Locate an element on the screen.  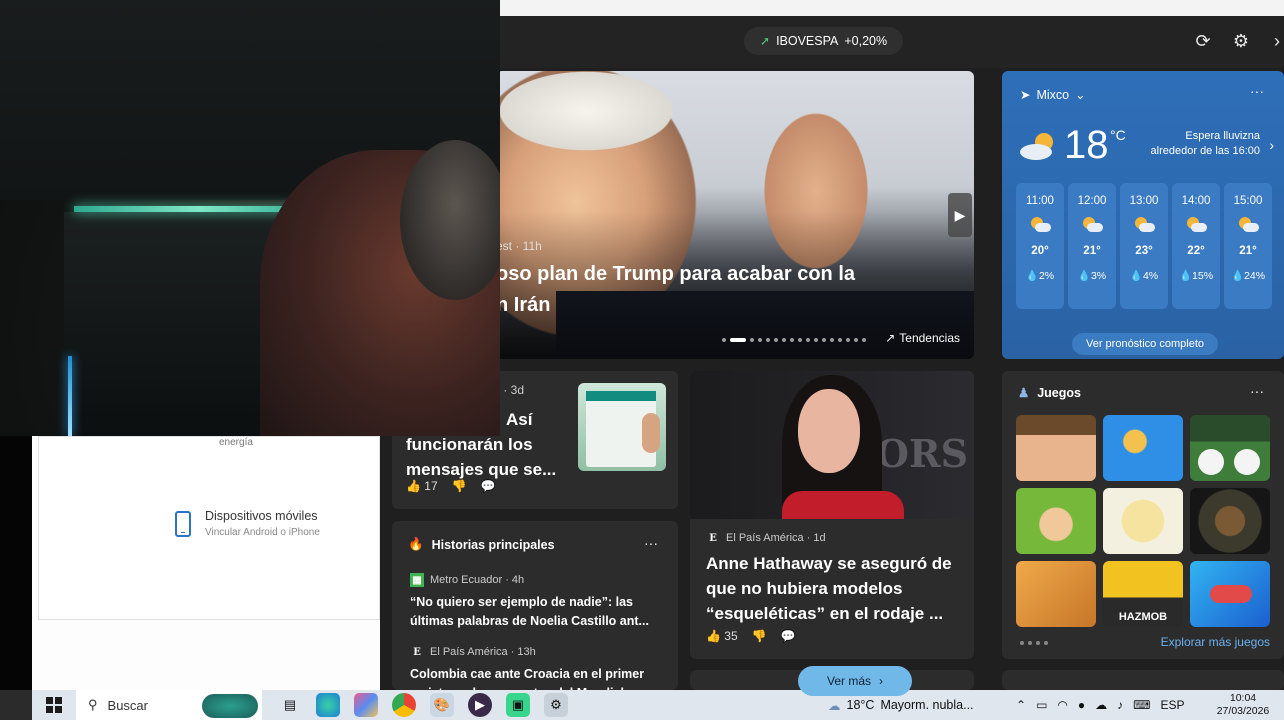
paint-icon: 🎨 is located at coordinates (442, 705).